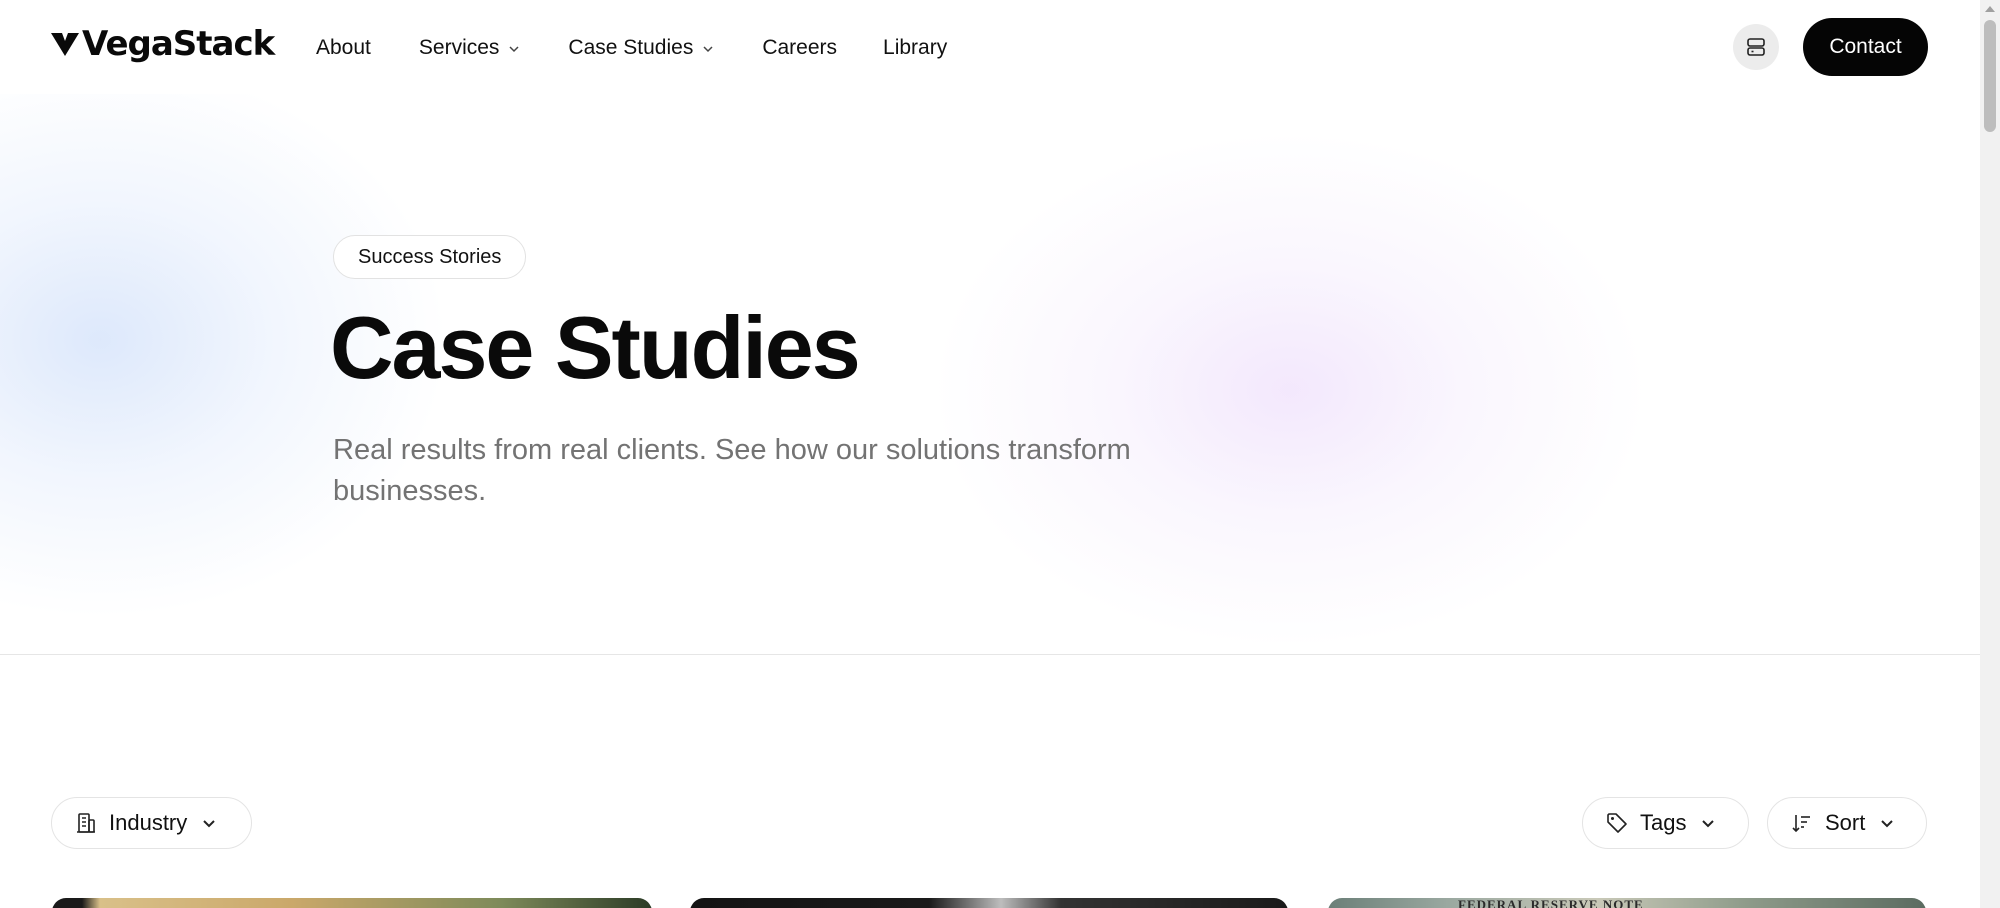 This screenshot has height=908, width=2000. I want to click on contact-button: Contact, so click(1865, 47).